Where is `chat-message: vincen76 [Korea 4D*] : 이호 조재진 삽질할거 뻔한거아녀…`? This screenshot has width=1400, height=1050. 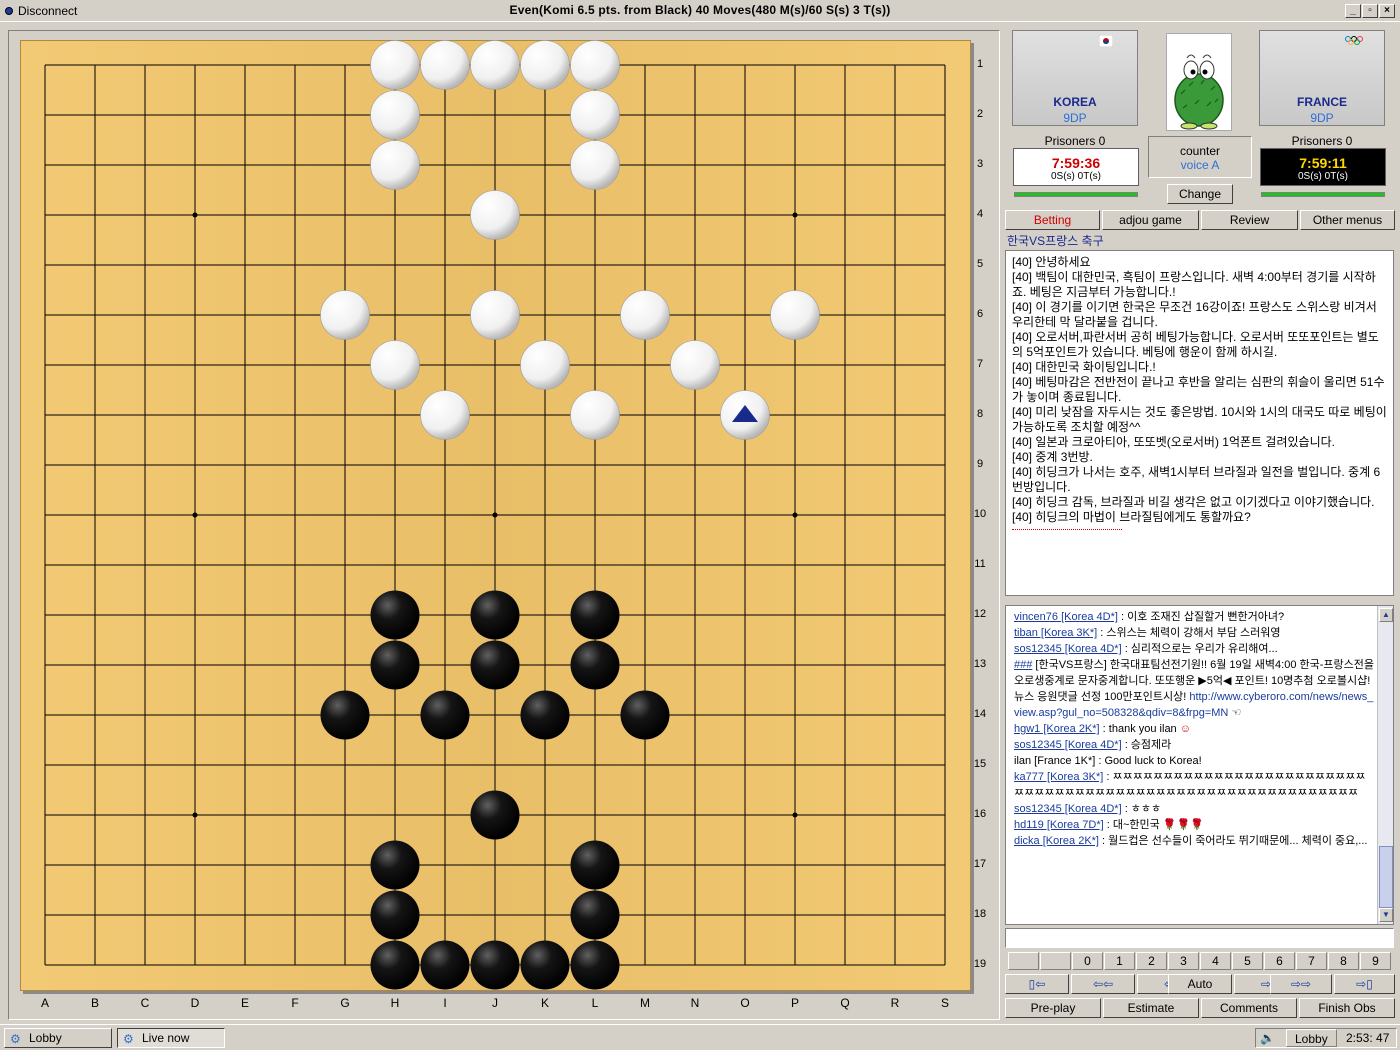 chat-message: vincen76 [Korea 4D*] : 이호 조재진 삽질할거 뻔한거아녀… is located at coordinates (1194, 617).